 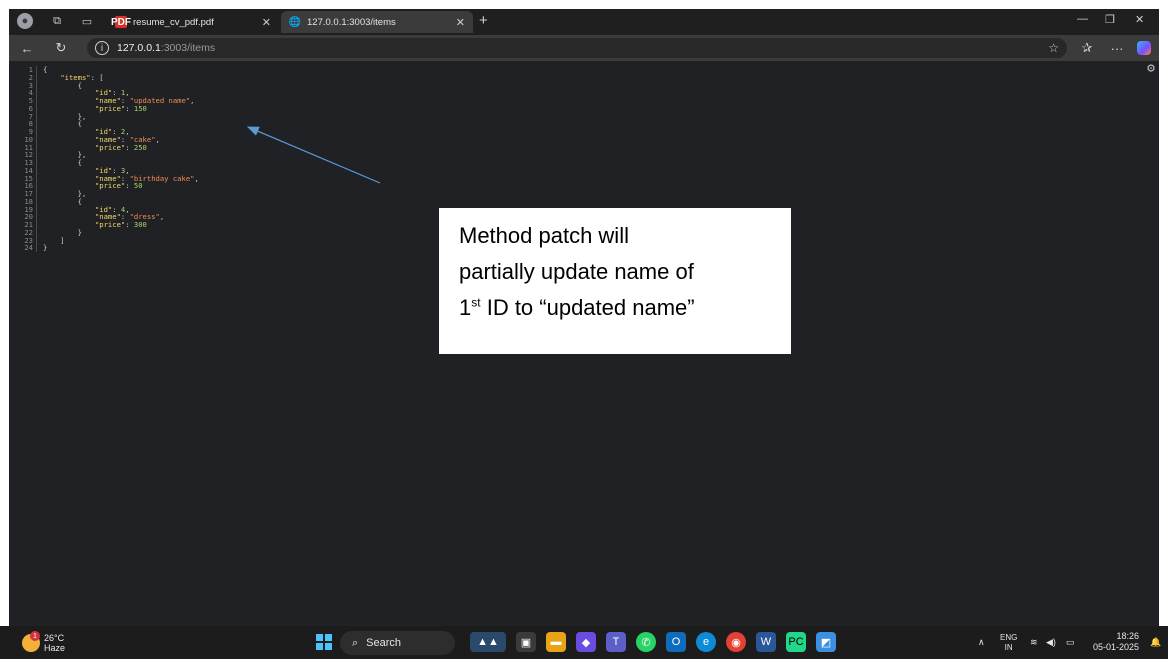 I want to click on json-number: 50, so click(x=138, y=186).